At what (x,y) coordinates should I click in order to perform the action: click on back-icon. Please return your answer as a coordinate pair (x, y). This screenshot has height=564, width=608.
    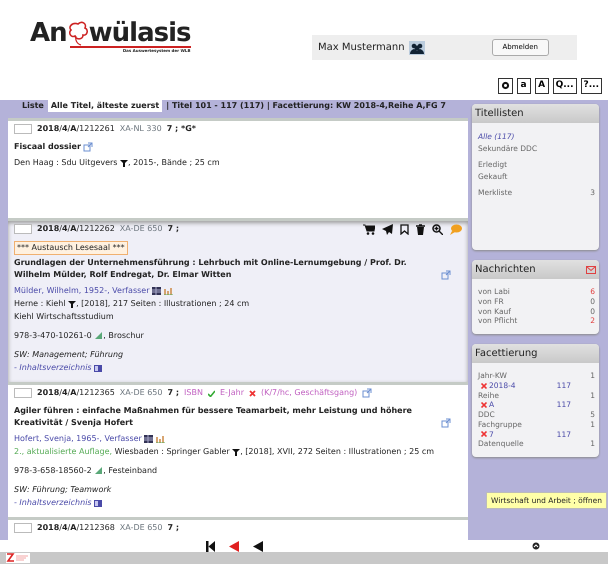
    Looking at the image, I should click on (257, 546).